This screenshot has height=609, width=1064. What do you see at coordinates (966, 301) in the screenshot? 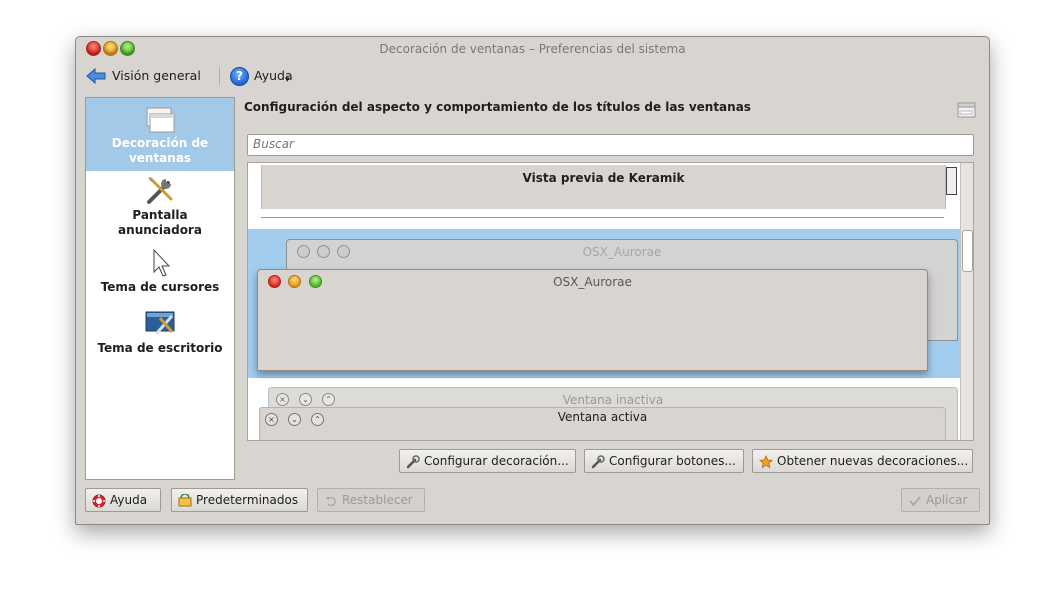
I see `preview-scrollbar` at bounding box center [966, 301].